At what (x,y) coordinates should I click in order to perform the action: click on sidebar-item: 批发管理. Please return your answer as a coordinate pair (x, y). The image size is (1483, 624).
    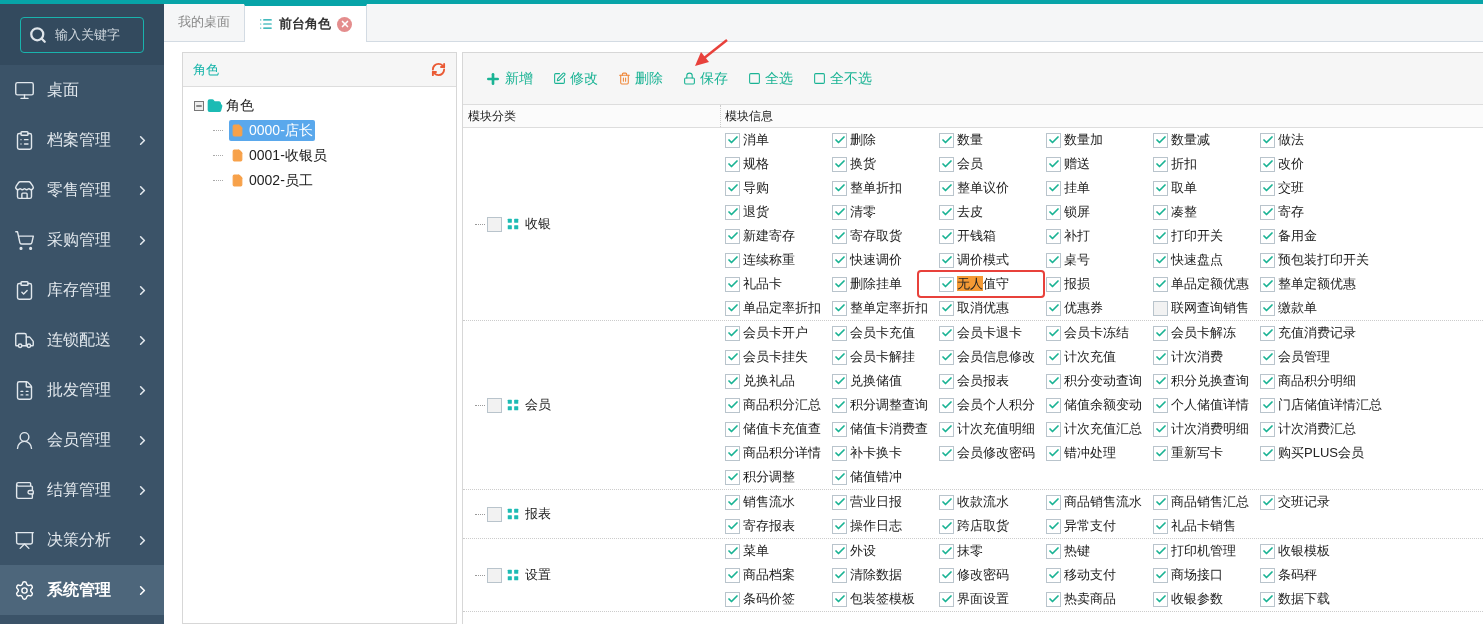
    Looking at the image, I should click on (82, 390).